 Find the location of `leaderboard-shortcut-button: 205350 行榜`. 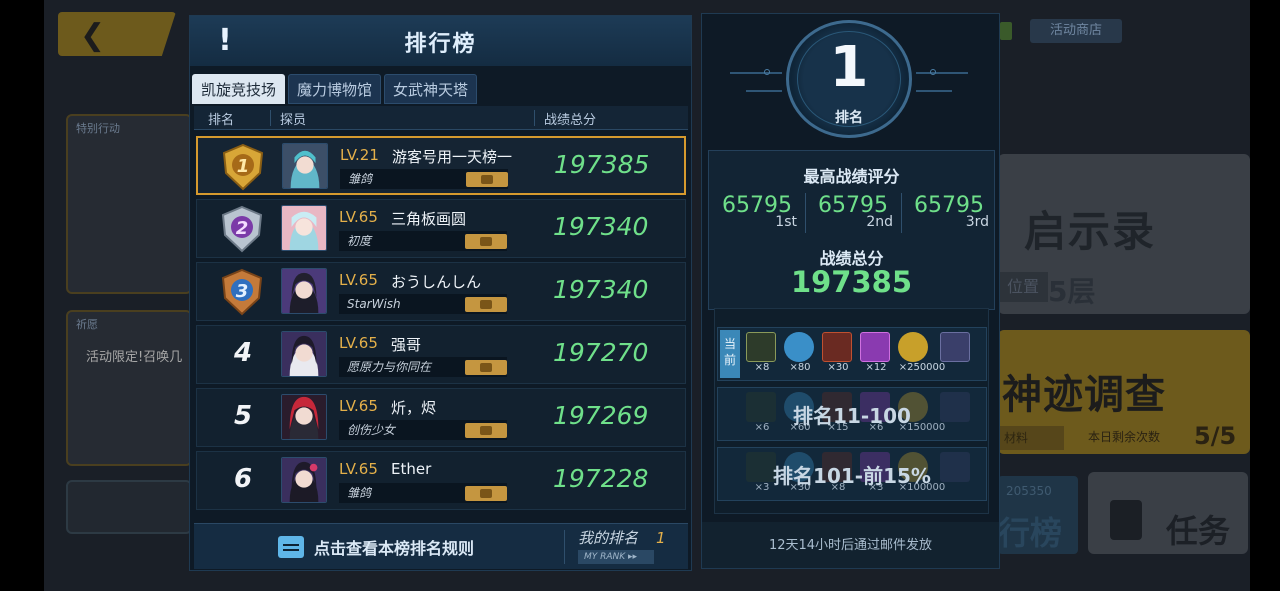

leaderboard-shortcut-button: 205350 行榜 is located at coordinates (1038, 515).